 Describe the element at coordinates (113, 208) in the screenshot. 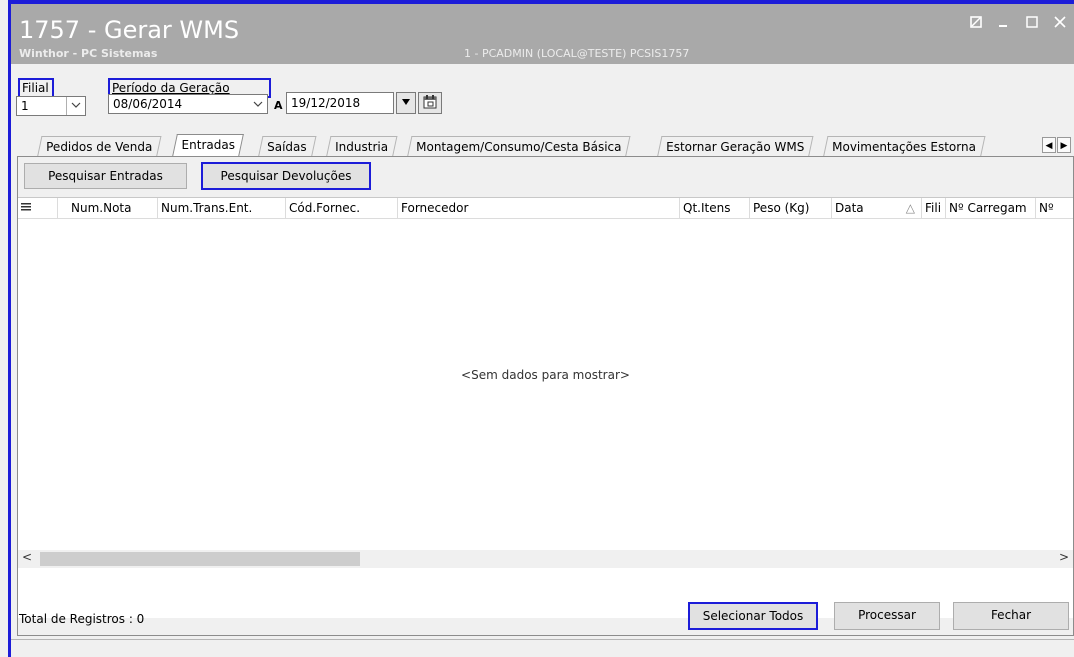

I see `col-header-num-nota: Num.Nota` at that location.